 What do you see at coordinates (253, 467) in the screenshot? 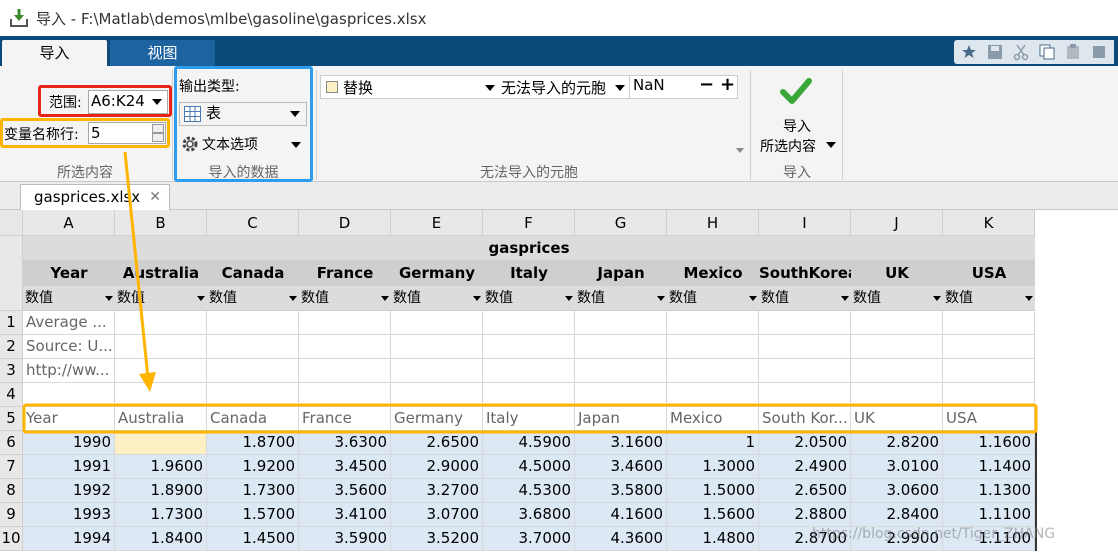
I see `data-cell: 1.9200` at bounding box center [253, 467].